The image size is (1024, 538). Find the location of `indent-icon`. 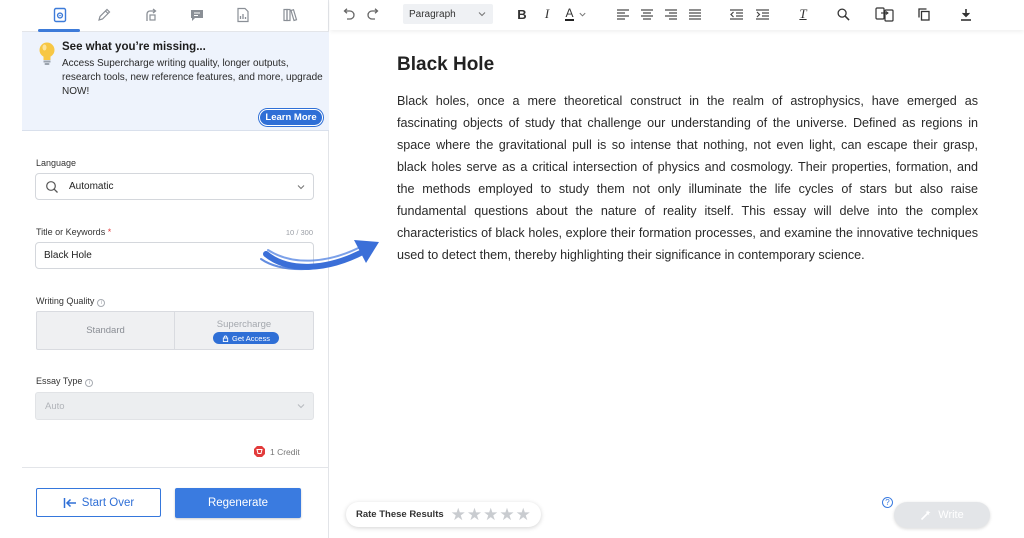

indent-icon is located at coordinates (762, 14).